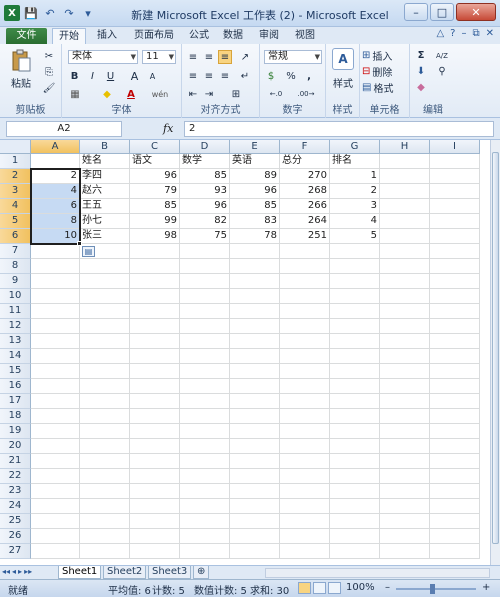 This screenshot has height=597, width=500. I want to click on row-header-26: 26, so click(15, 536).